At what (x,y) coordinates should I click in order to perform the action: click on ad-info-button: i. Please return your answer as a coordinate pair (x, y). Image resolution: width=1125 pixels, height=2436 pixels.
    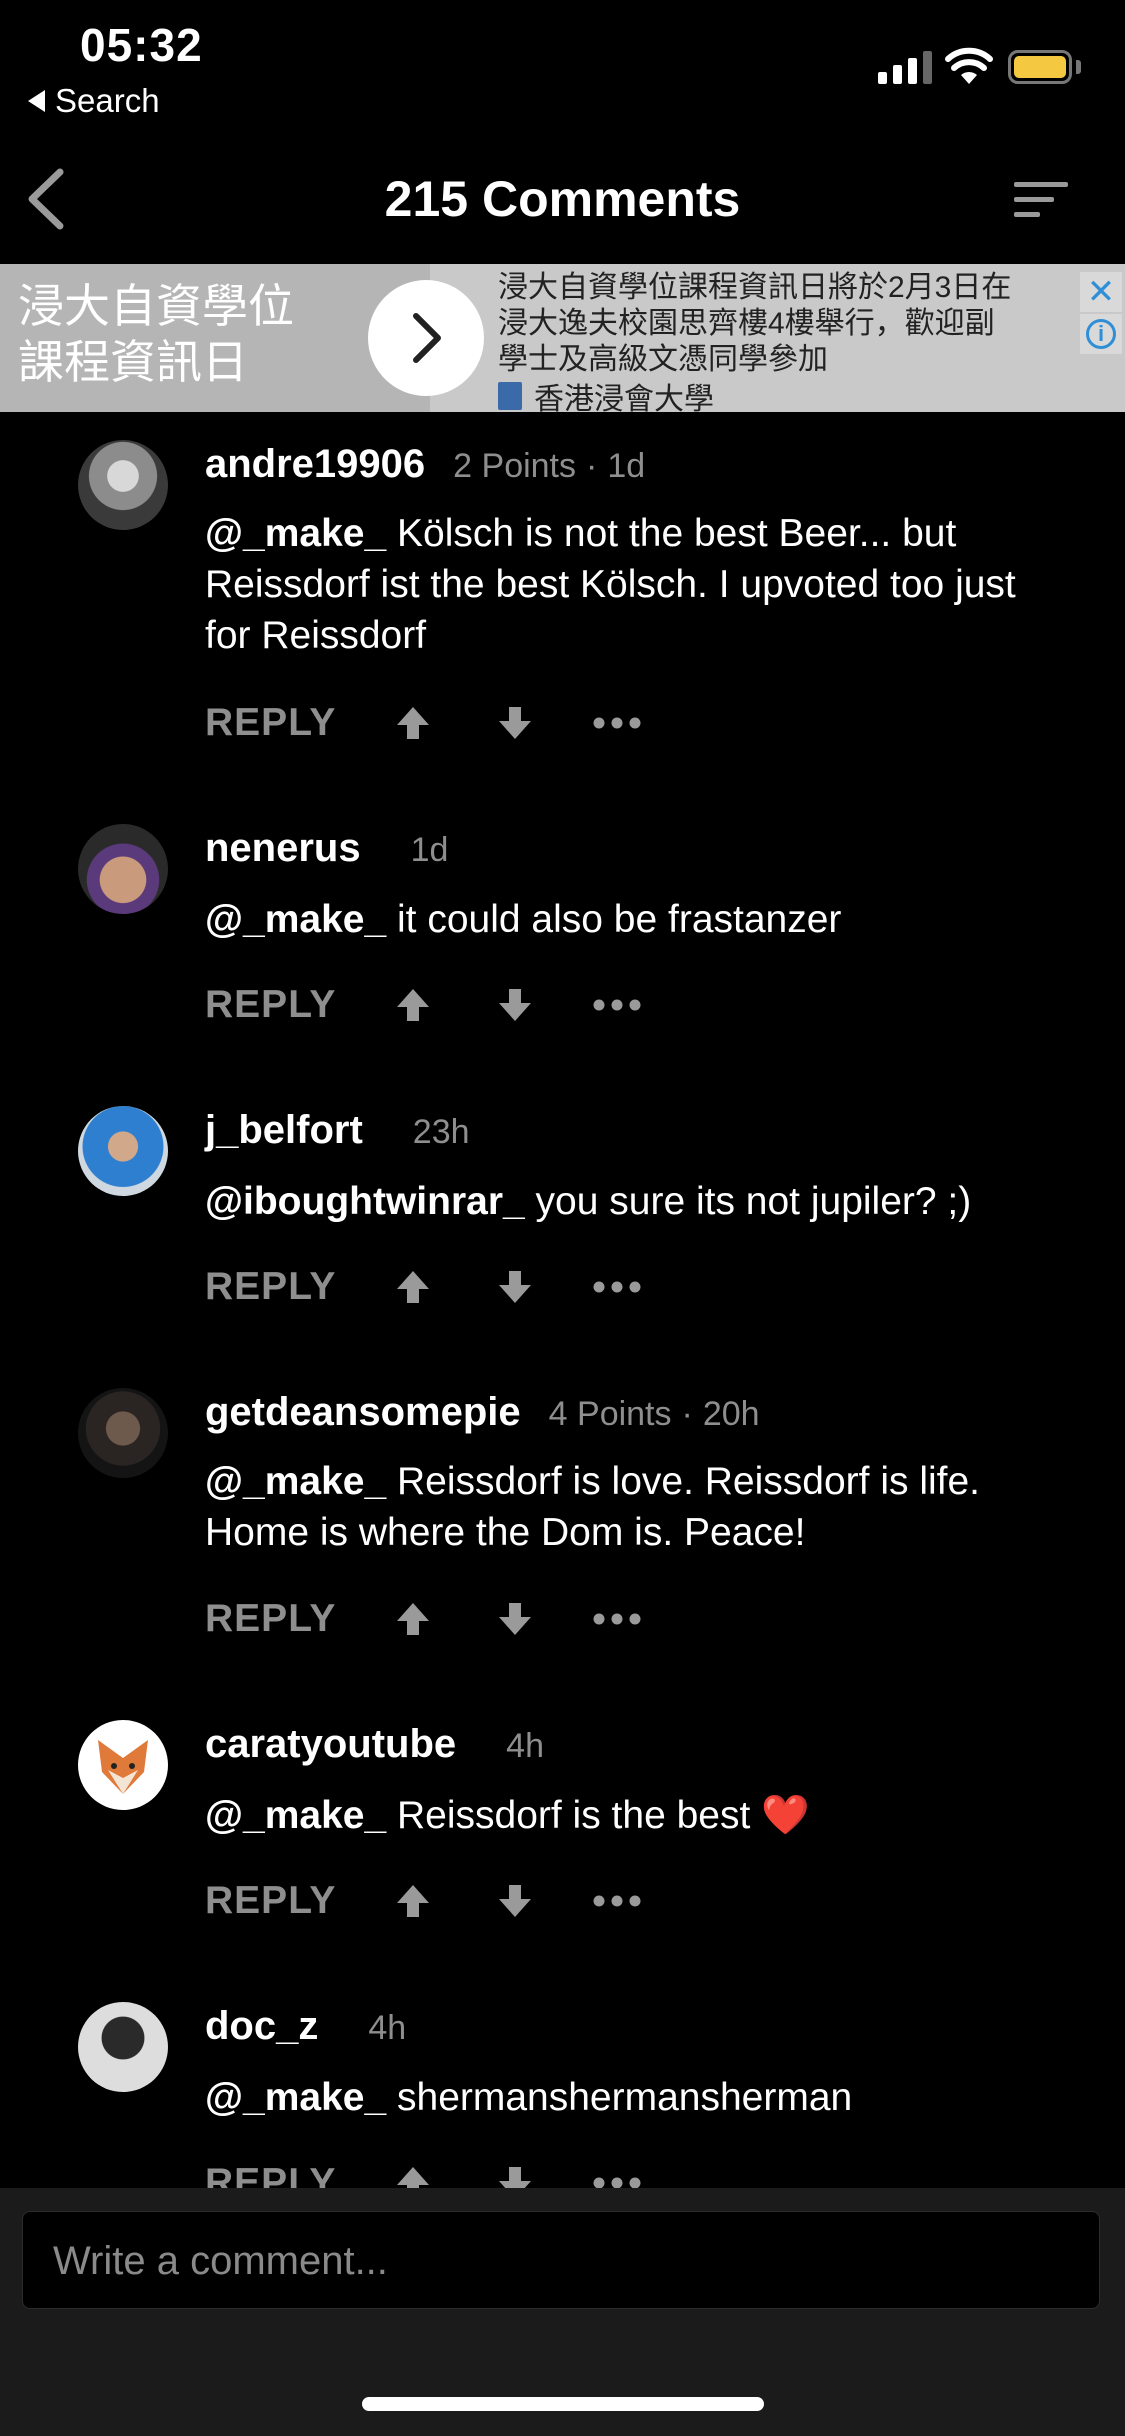
    Looking at the image, I should click on (1101, 334).